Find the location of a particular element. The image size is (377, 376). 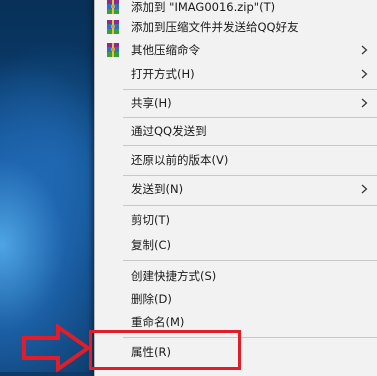

menu-item-send-via-qq: 通过QQ发送到 is located at coordinates (236, 131).